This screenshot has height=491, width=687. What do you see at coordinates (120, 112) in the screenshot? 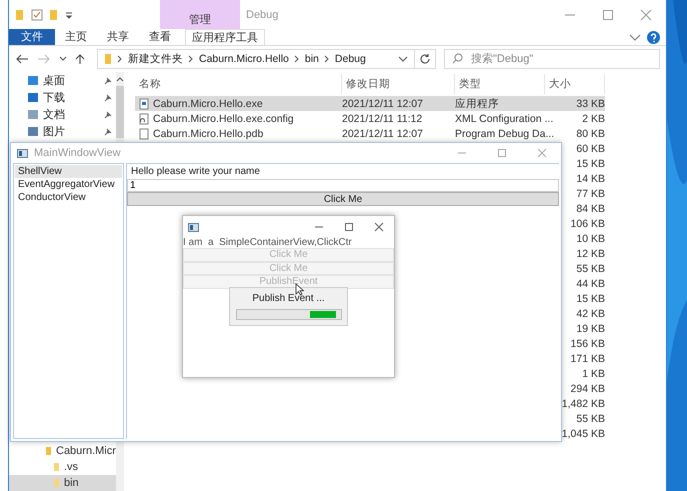
I see `scroll-thumb` at bounding box center [120, 112].